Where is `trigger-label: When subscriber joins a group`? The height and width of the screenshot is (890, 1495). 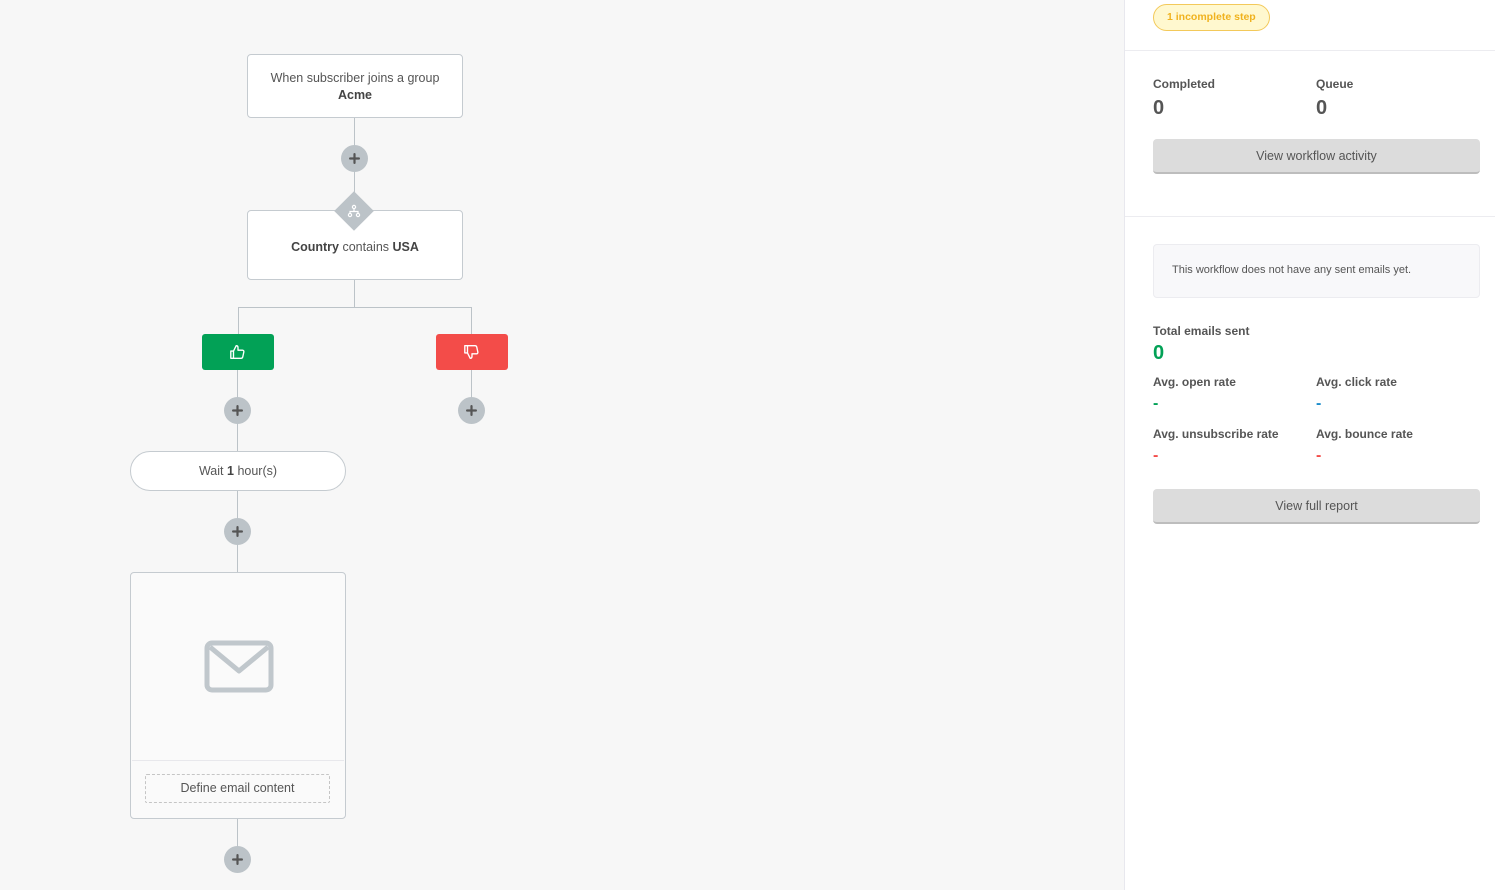
trigger-label: When subscriber joins a group is located at coordinates (355, 78).